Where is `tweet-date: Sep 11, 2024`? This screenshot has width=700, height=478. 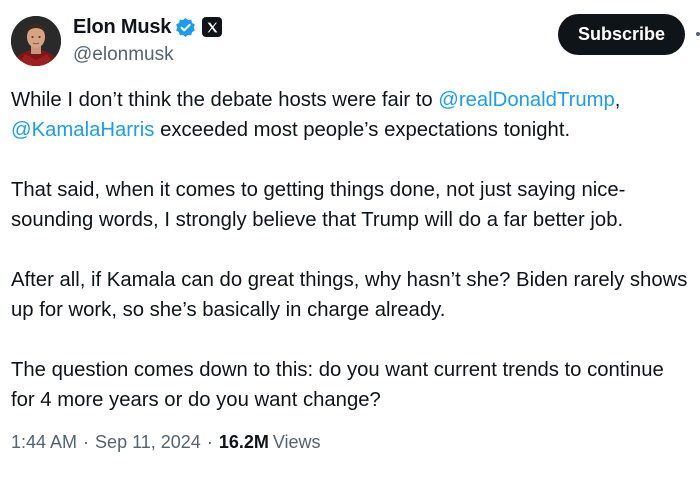 tweet-date: Sep 11, 2024 is located at coordinates (148, 442).